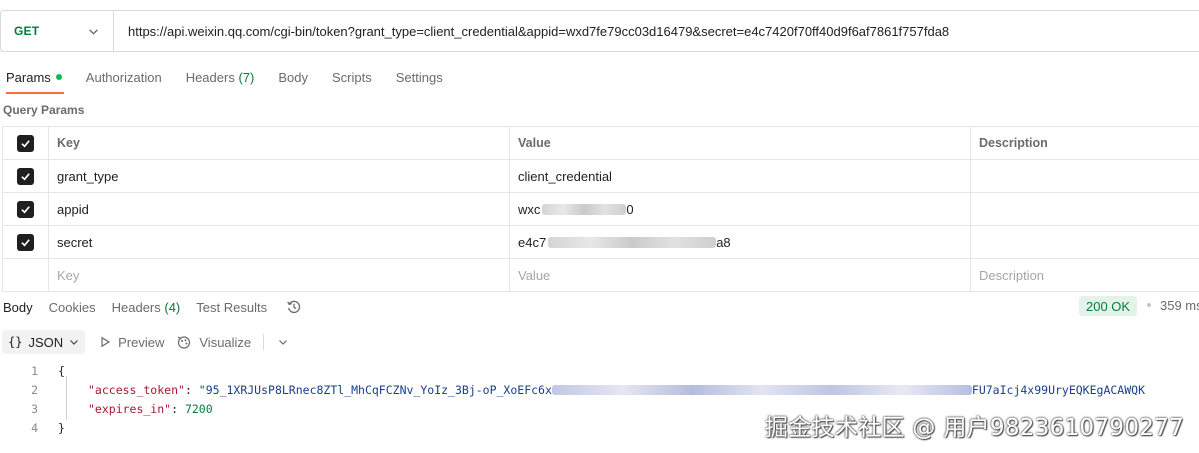 This screenshot has height=453, width=1199. I want to click on column-header-key: Key, so click(279, 143).